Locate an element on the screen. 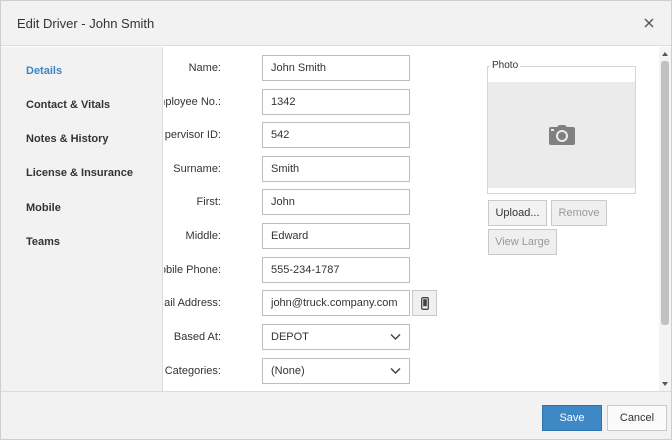  sidebar-item-details: Details is located at coordinates (44, 71).